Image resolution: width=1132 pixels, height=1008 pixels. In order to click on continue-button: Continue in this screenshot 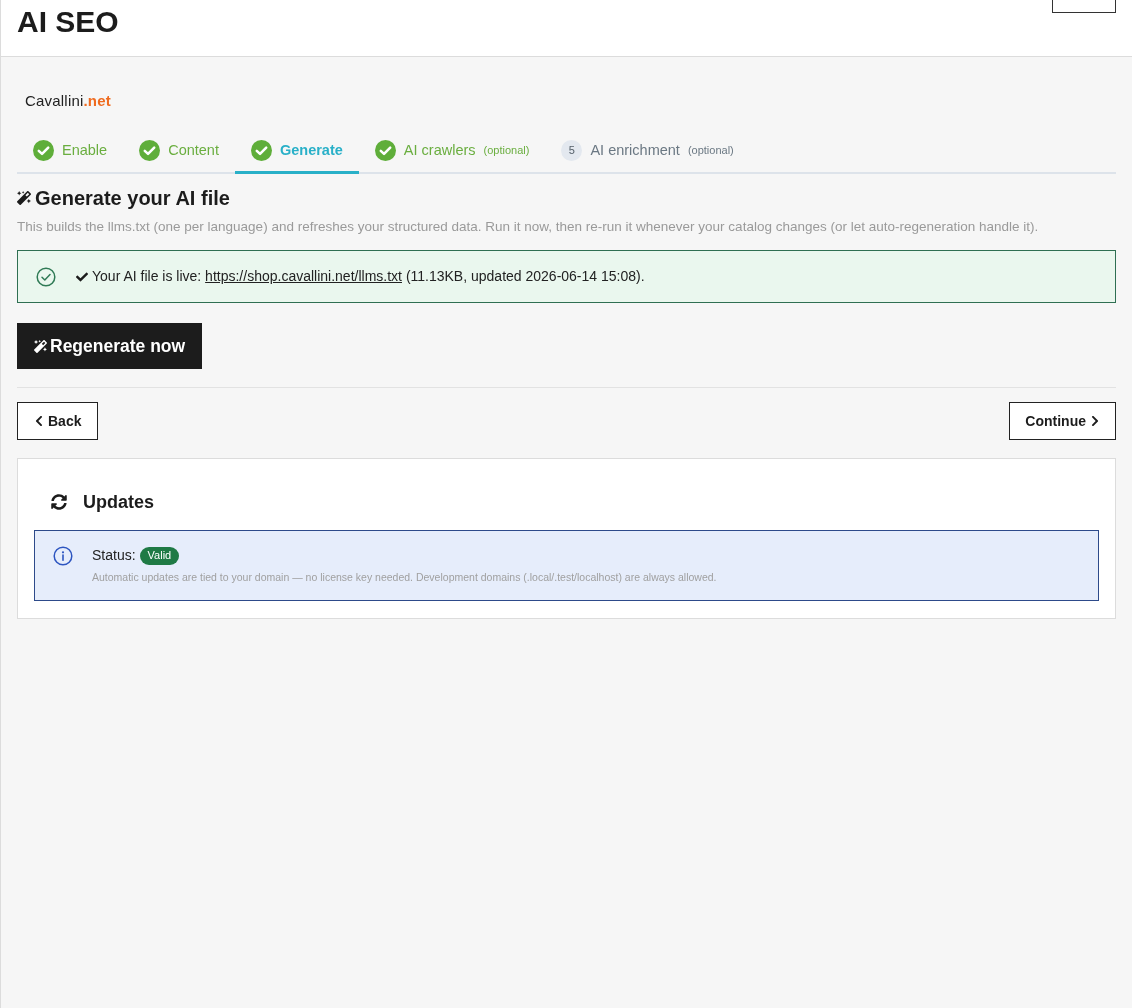, I will do `click(1062, 421)`.